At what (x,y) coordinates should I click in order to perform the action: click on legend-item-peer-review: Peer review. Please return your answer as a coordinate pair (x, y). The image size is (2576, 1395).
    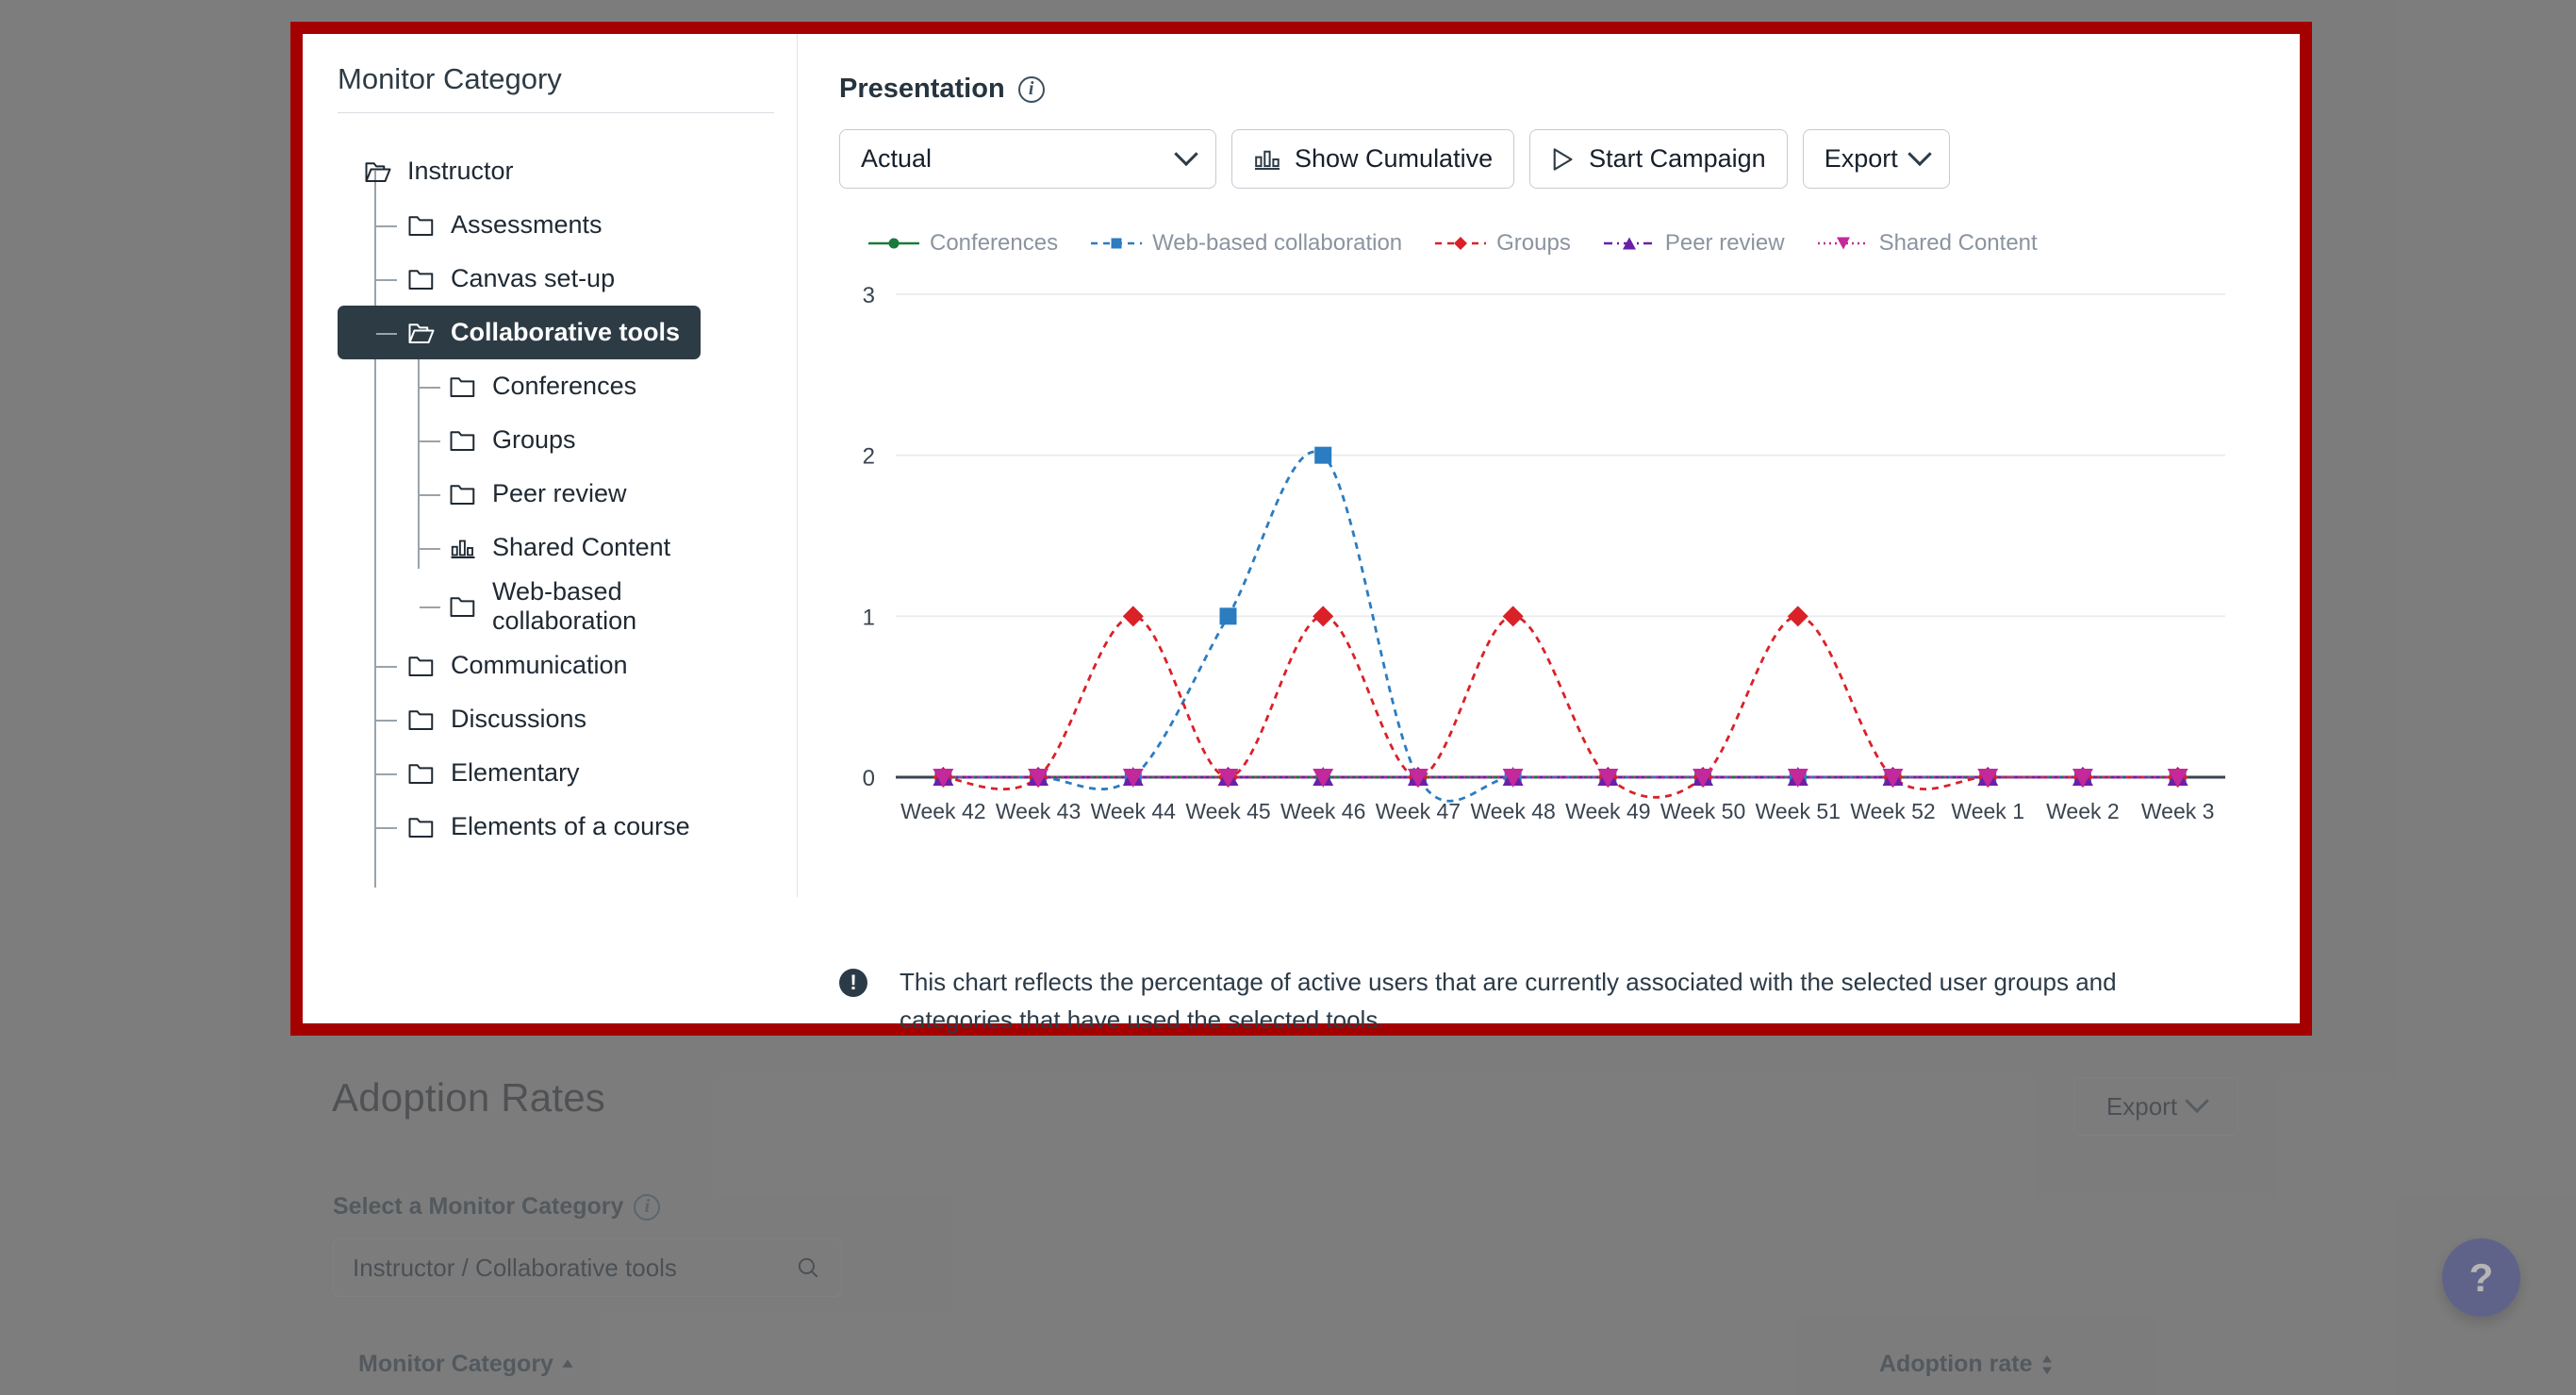
    Looking at the image, I should click on (1694, 243).